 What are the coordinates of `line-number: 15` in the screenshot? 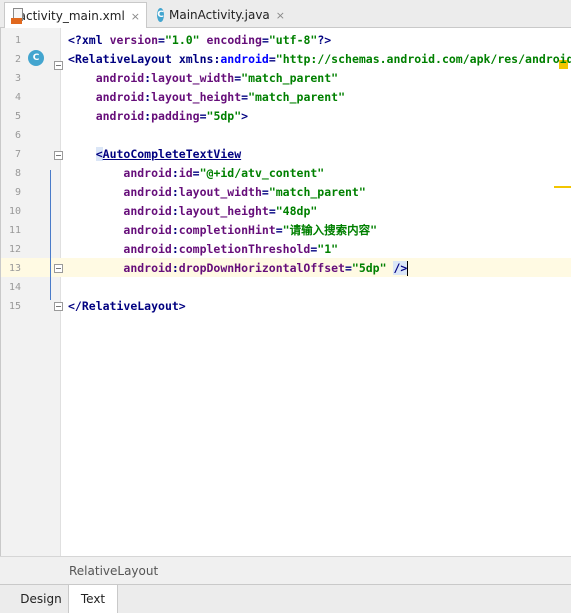 It's located at (14, 306).